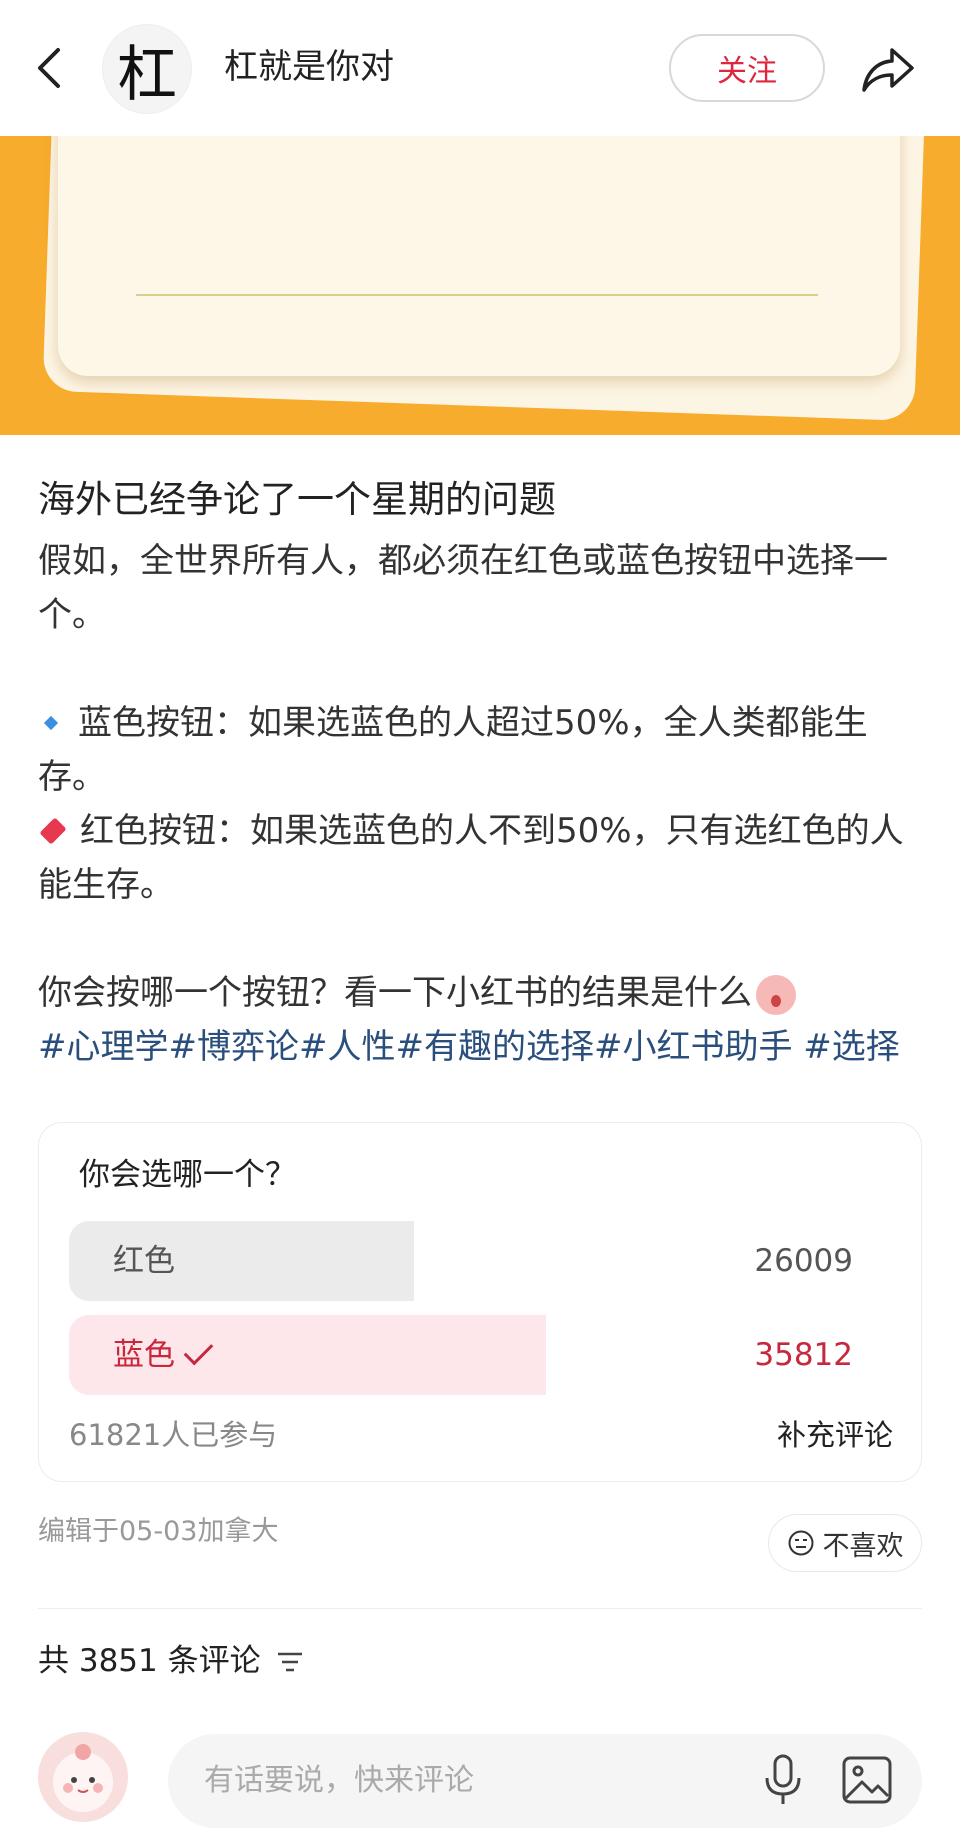 Image resolution: width=960 pixels, height=1848 pixels. What do you see at coordinates (776, 994) in the screenshot?
I see `emoji-icon` at bounding box center [776, 994].